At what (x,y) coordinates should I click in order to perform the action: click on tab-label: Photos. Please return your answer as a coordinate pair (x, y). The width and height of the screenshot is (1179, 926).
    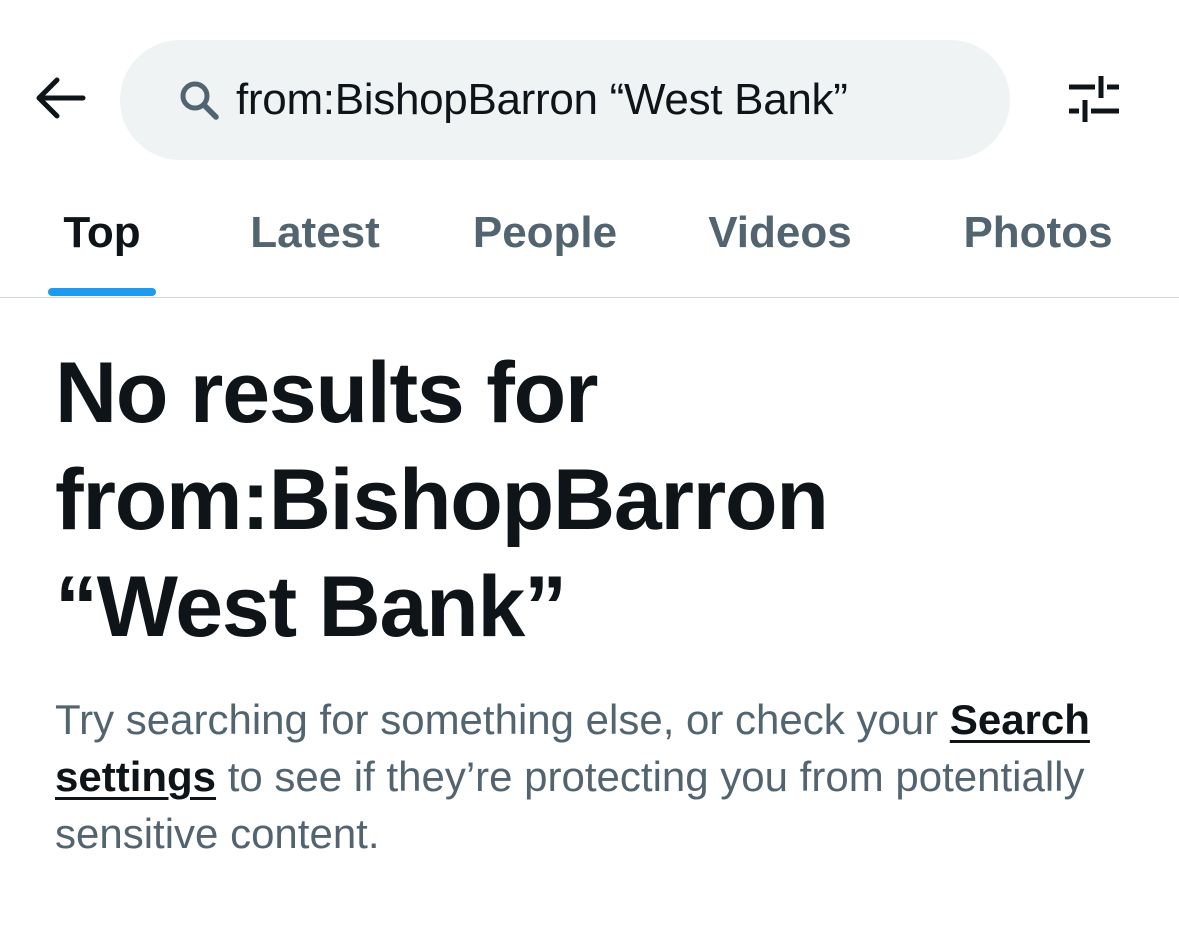
    Looking at the image, I should click on (1038, 232).